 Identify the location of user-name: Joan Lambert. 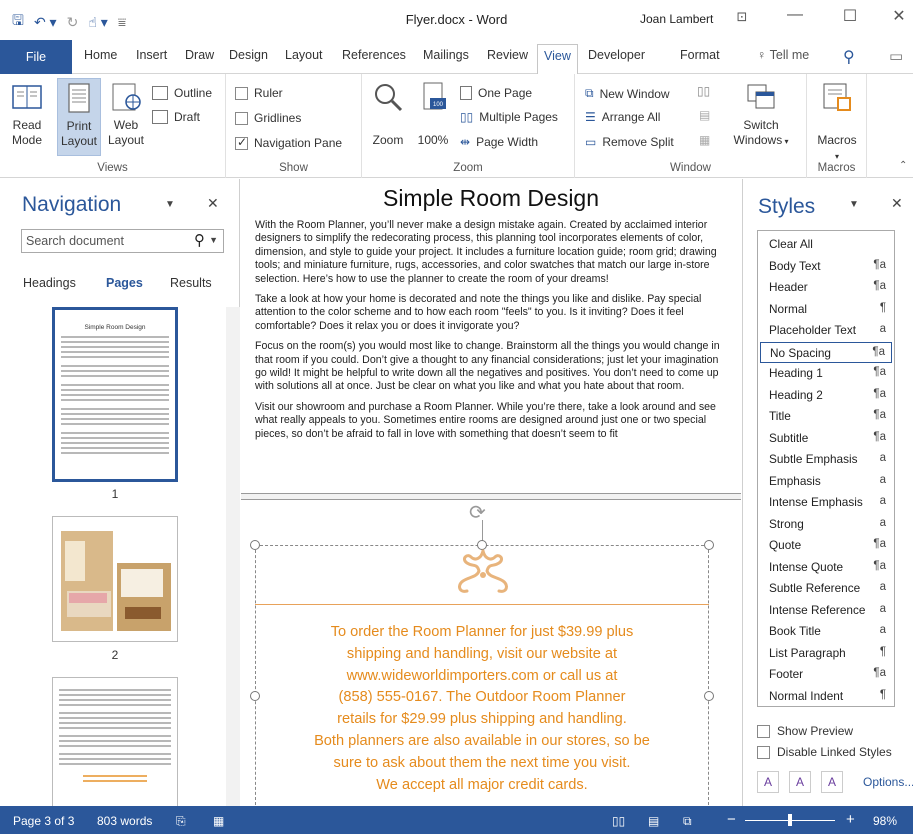
(676, 19).